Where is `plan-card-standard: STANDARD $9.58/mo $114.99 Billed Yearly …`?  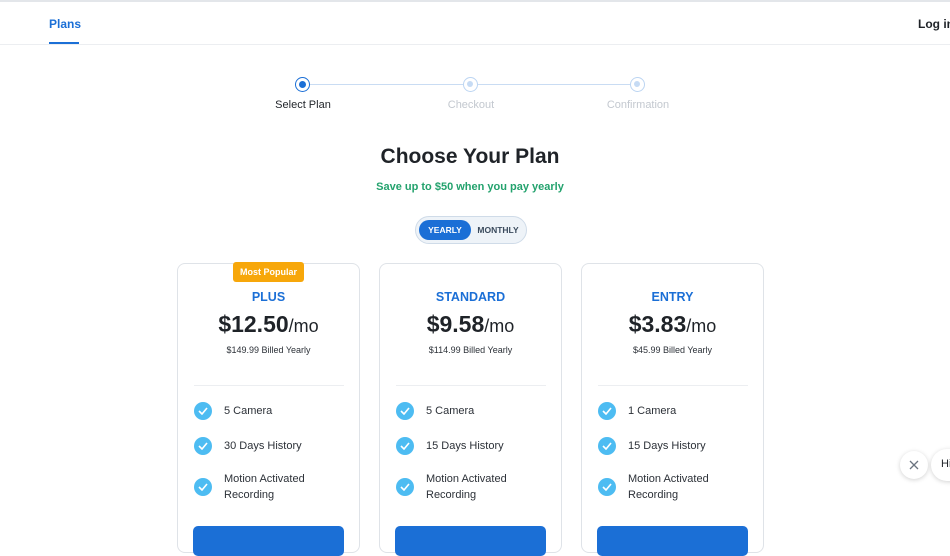 plan-card-standard: STANDARD $9.58/mo $114.99 Billed Yearly … is located at coordinates (470, 409).